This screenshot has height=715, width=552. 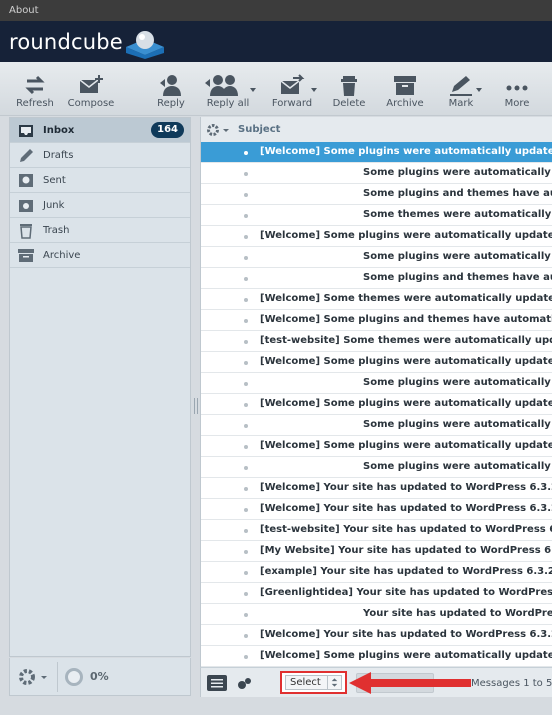 I want to click on more-label: More, so click(x=517, y=103).